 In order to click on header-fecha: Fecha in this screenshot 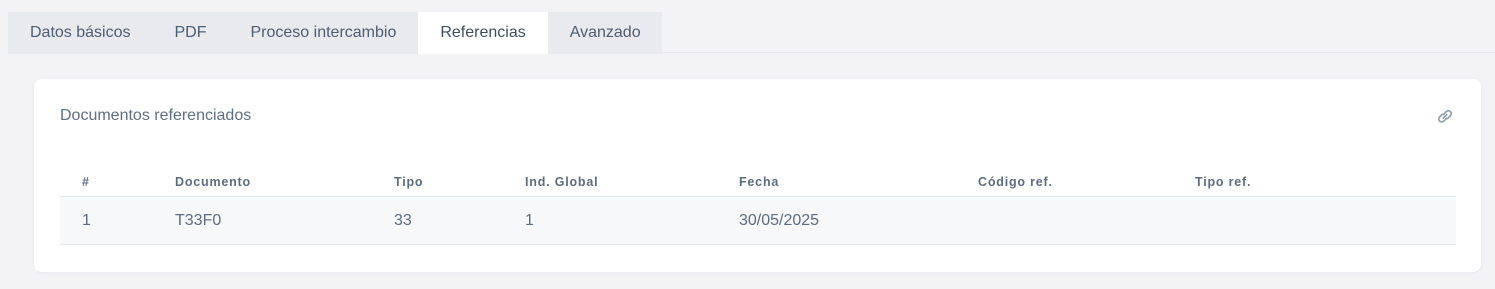, I will do `click(858, 182)`.